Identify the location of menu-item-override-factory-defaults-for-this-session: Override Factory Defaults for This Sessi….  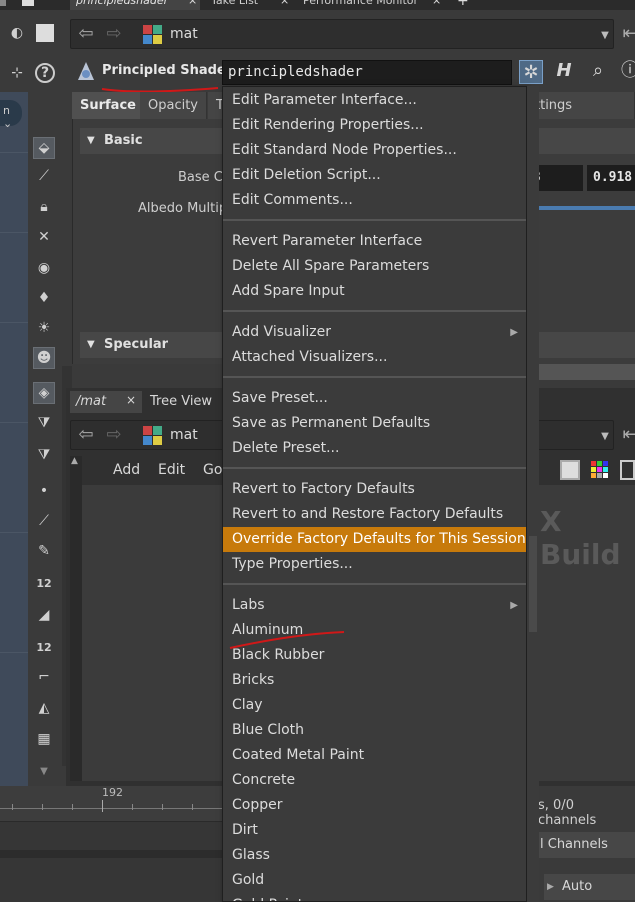
(374, 539).